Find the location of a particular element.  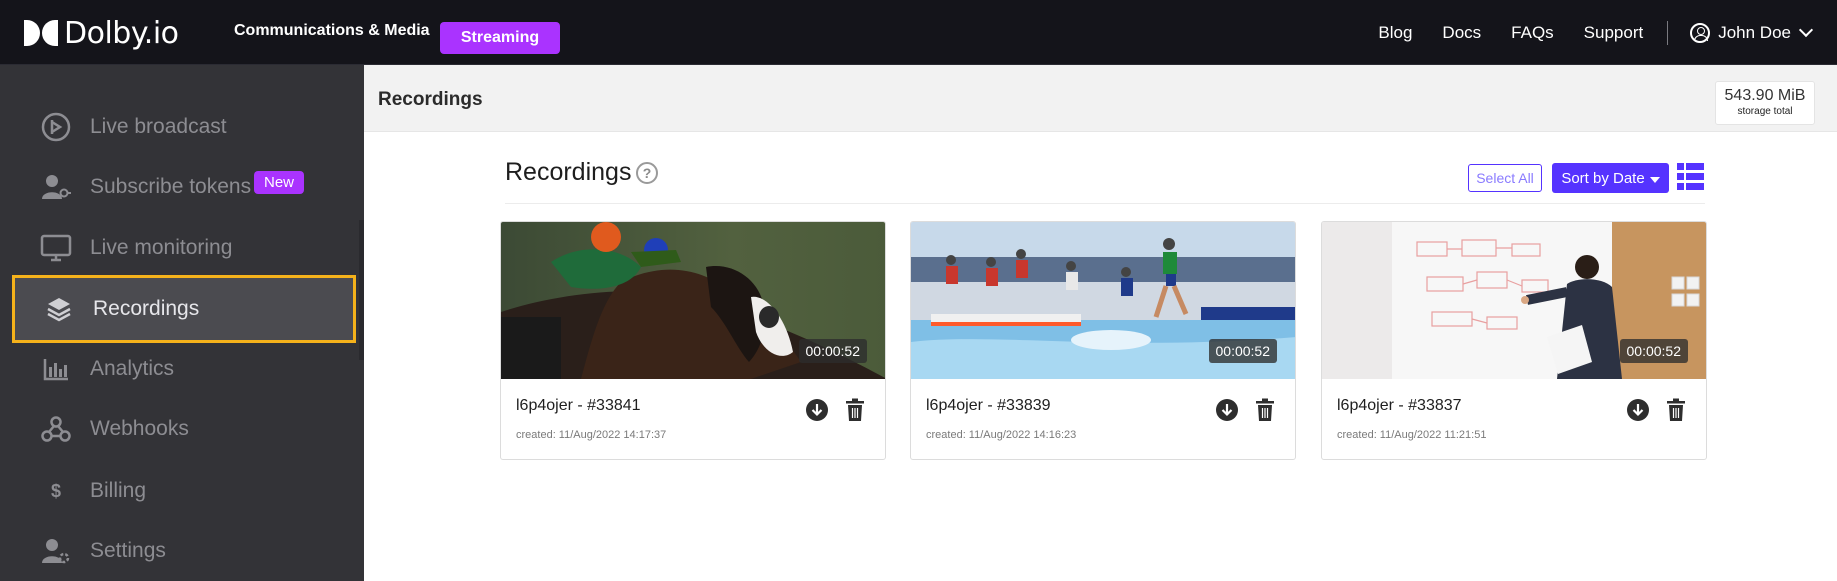

dolby-mark-icon is located at coordinates (42, 33).